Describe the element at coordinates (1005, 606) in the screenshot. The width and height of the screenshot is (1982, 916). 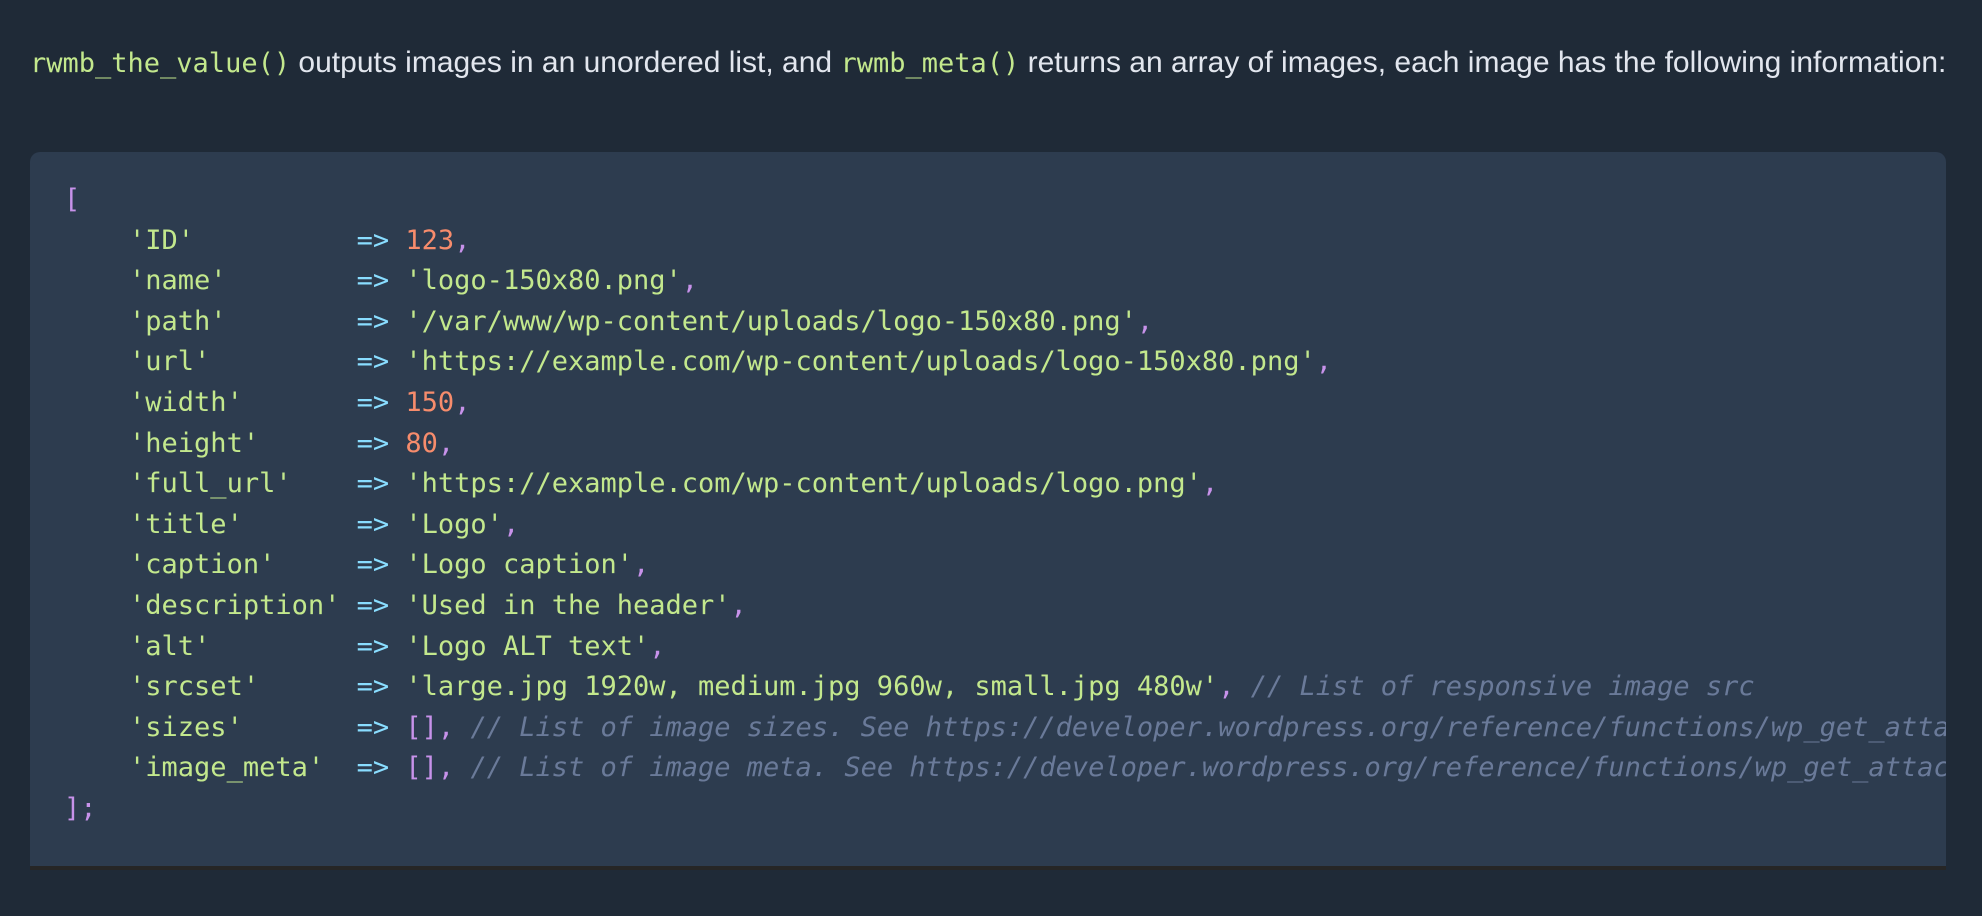
I see `code-line-entry: 'description' => 'Used in the header',` at that location.